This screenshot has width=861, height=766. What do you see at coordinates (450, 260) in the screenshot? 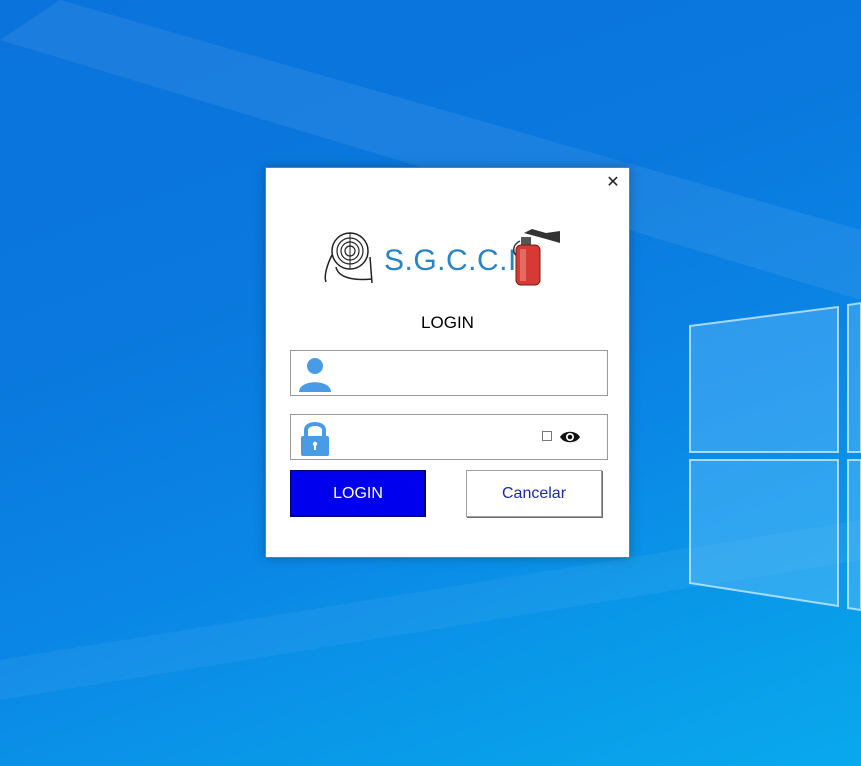
I see `logo-text: S.G.C.C.I` at bounding box center [450, 260].